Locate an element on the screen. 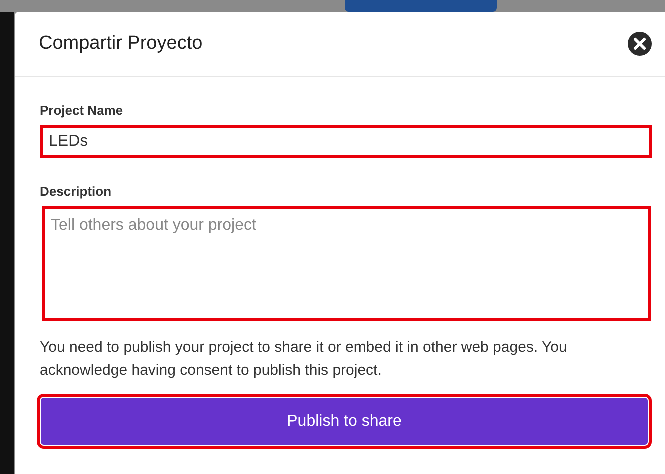 This screenshot has height=474, width=665. notice-text: You need to publish your project to share it or embed it in other web pages. You acknowledge having consent to publish this project. is located at coordinates (304, 359).